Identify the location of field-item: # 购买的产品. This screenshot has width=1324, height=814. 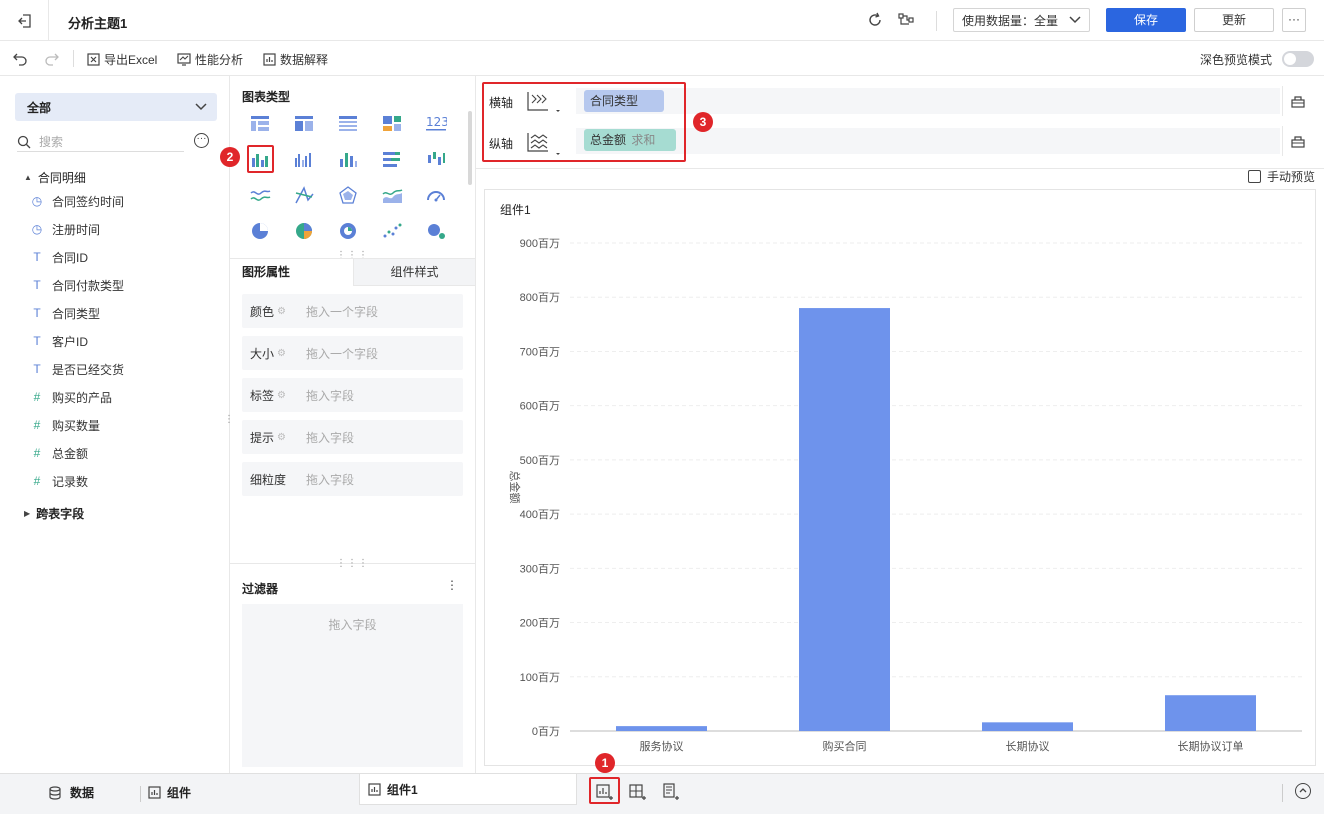
(71, 397).